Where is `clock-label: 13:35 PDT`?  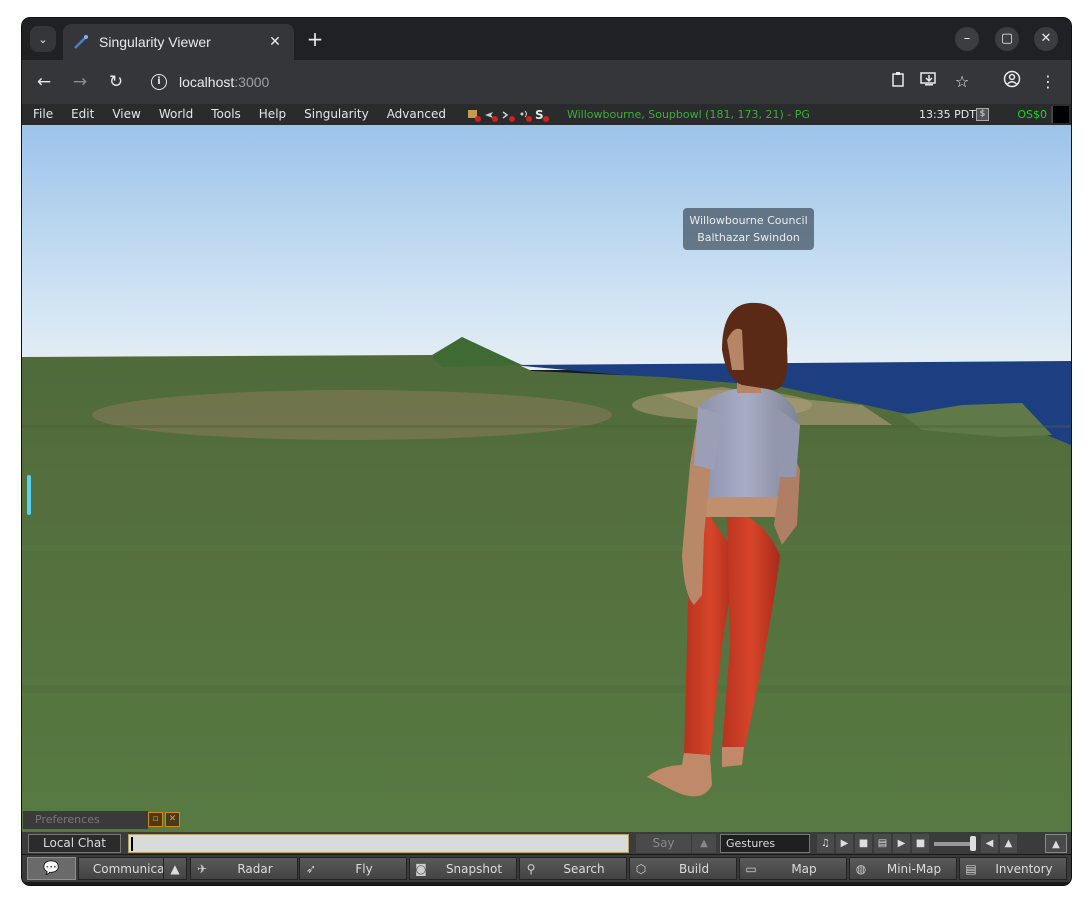
clock-label: 13:35 PDT is located at coordinates (947, 114).